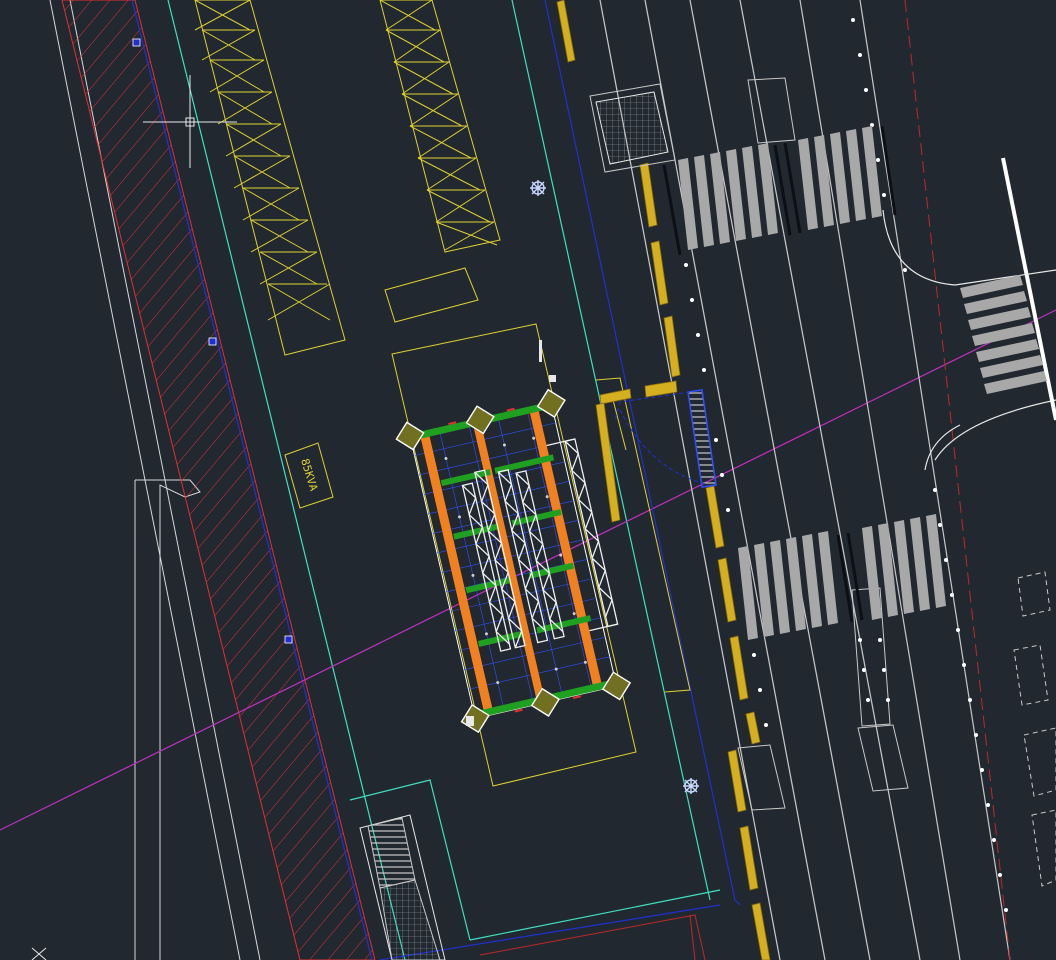  What do you see at coordinates (842, 577) in the screenshot?
I see `zebra-crossing-bottom` at bounding box center [842, 577].